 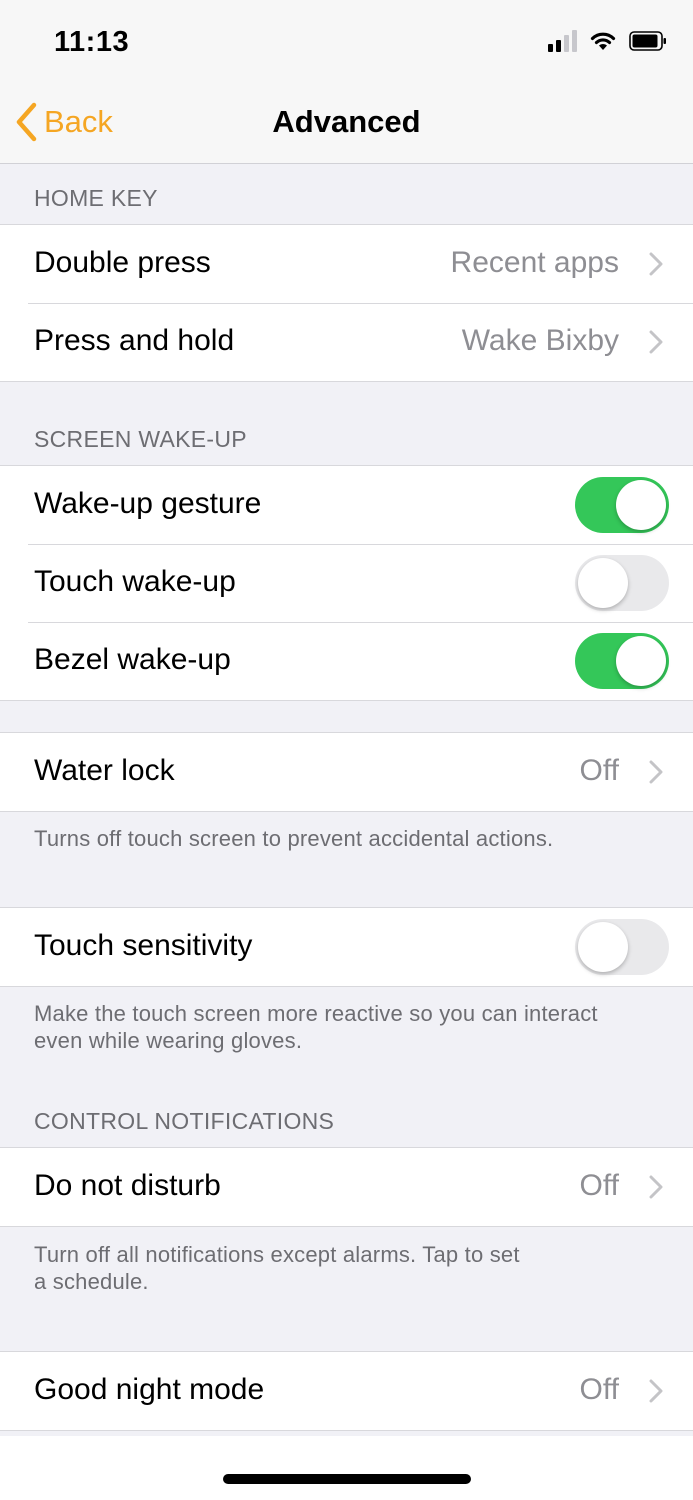 What do you see at coordinates (91, 1281) in the screenshot?
I see `note-line: a schedule.` at bounding box center [91, 1281].